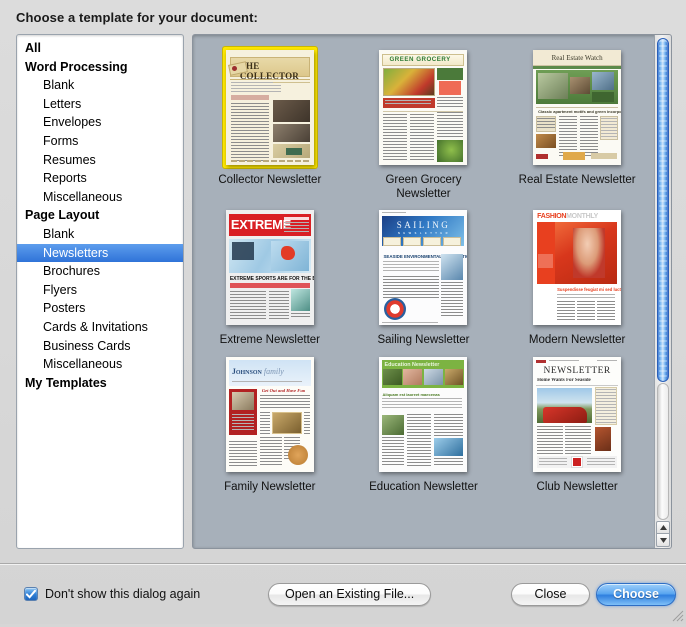 This screenshot has width=686, height=627. I want to click on template-thumbnail-frame: EXTREMEEXTREME SPORTS ARE FOR THE BOLD, so click(270, 267).